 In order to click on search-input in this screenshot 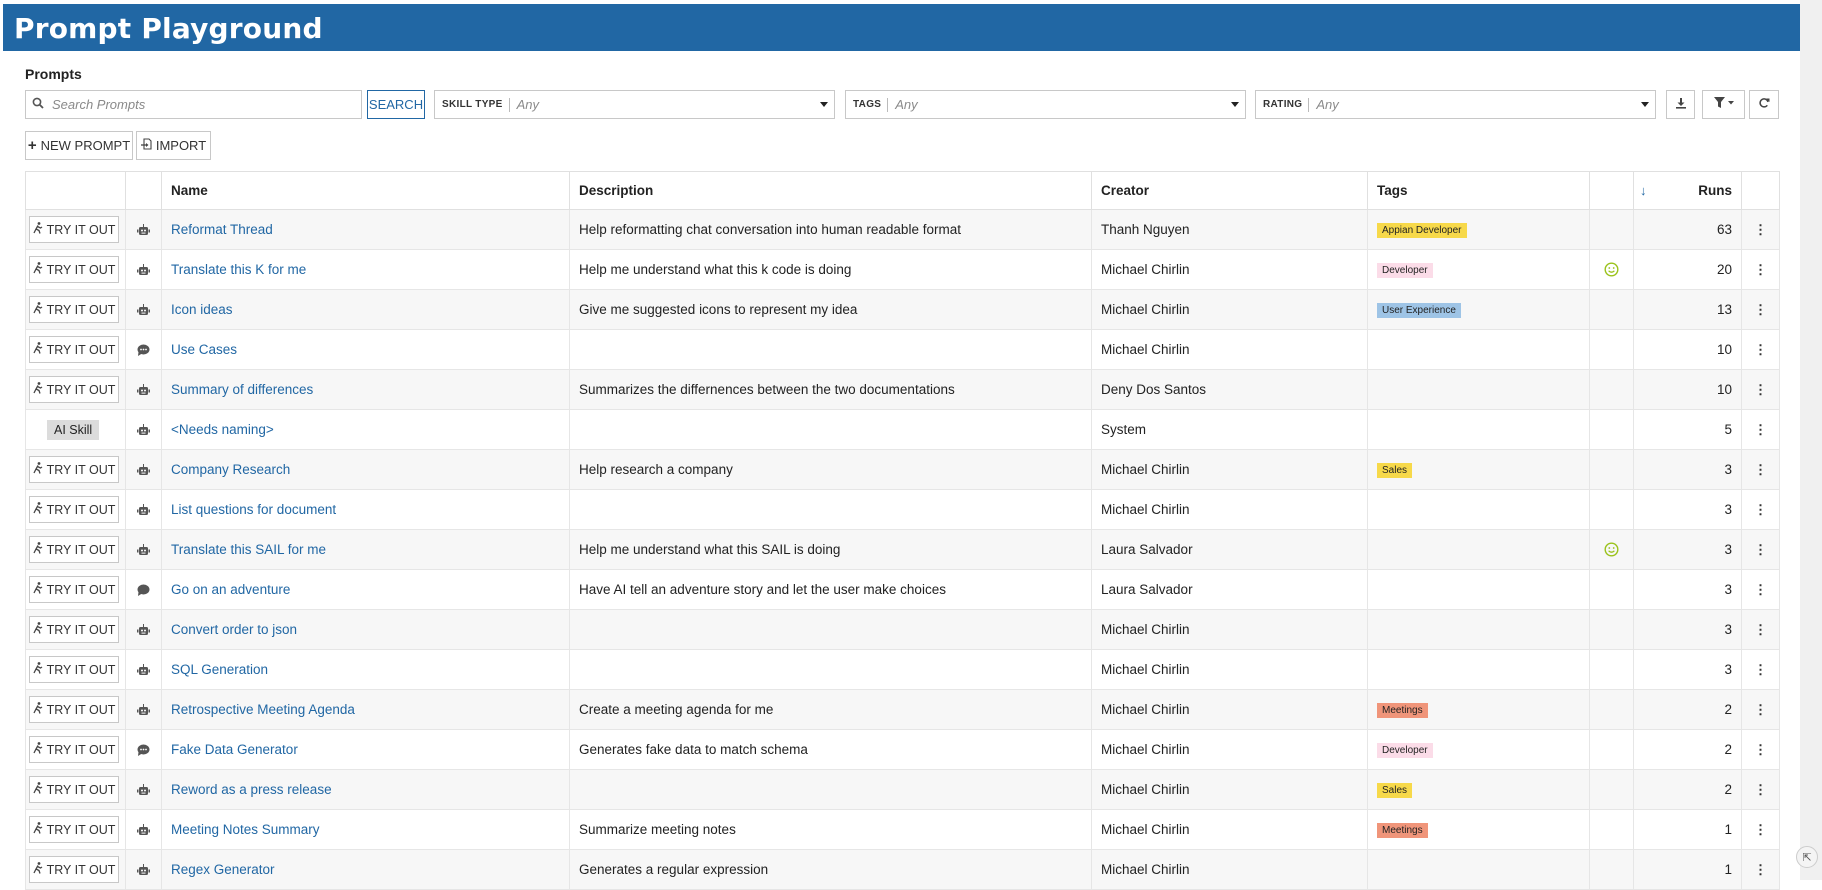, I will do `click(205, 104)`.